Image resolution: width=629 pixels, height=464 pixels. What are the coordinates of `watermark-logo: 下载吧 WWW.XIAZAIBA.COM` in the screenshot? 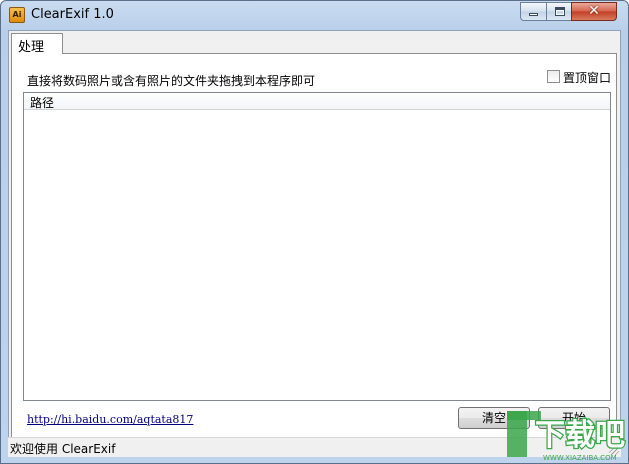 It's located at (566, 436).